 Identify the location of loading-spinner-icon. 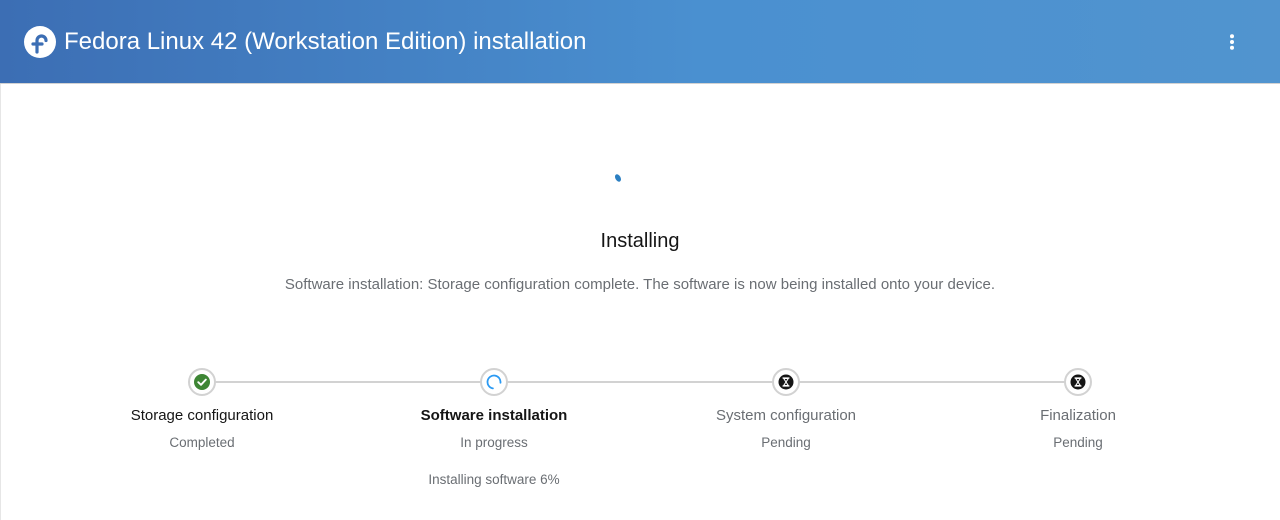
(618, 178).